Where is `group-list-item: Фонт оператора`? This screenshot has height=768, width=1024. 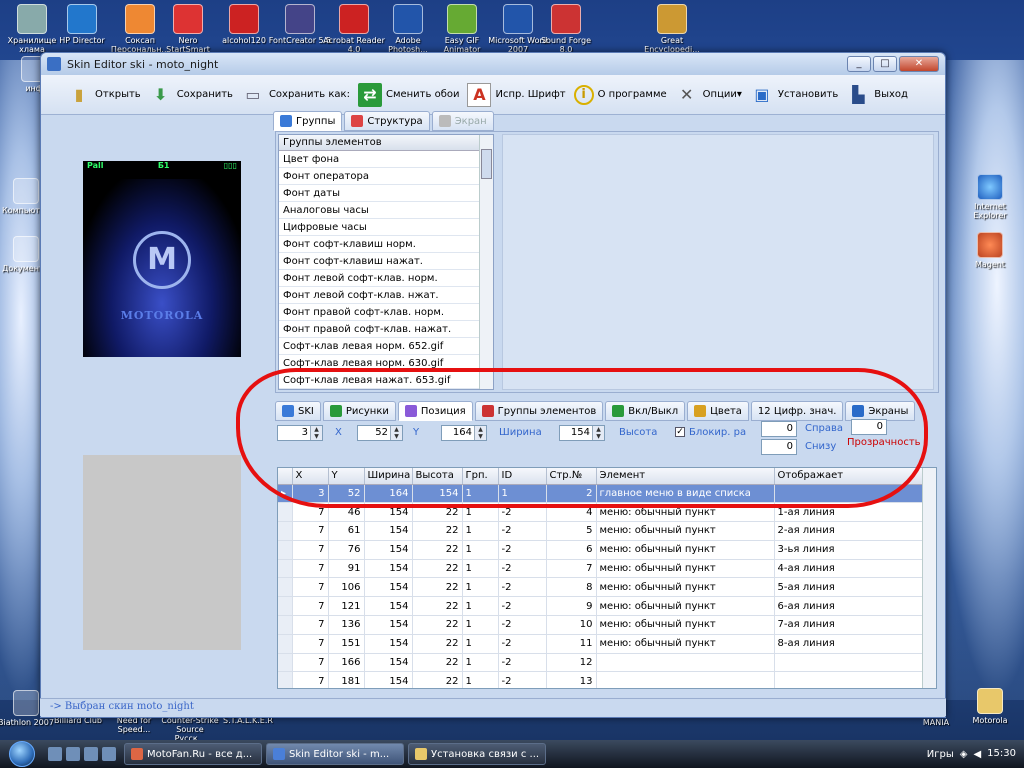 group-list-item: Фонт оператора is located at coordinates (386, 176).